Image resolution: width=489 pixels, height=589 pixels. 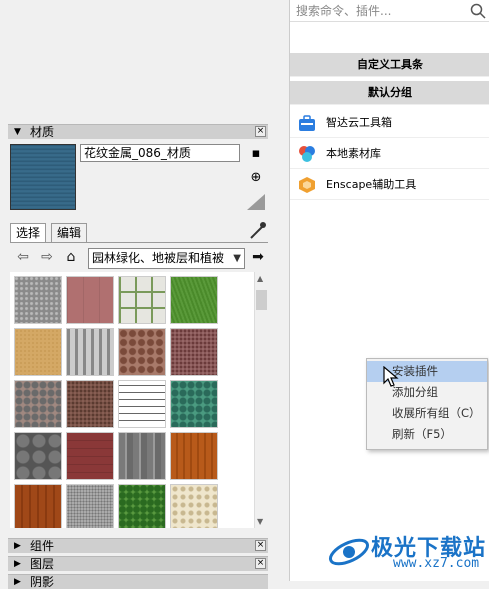 I want to click on plugin-item-label: 本地素材库, so click(x=353, y=153).